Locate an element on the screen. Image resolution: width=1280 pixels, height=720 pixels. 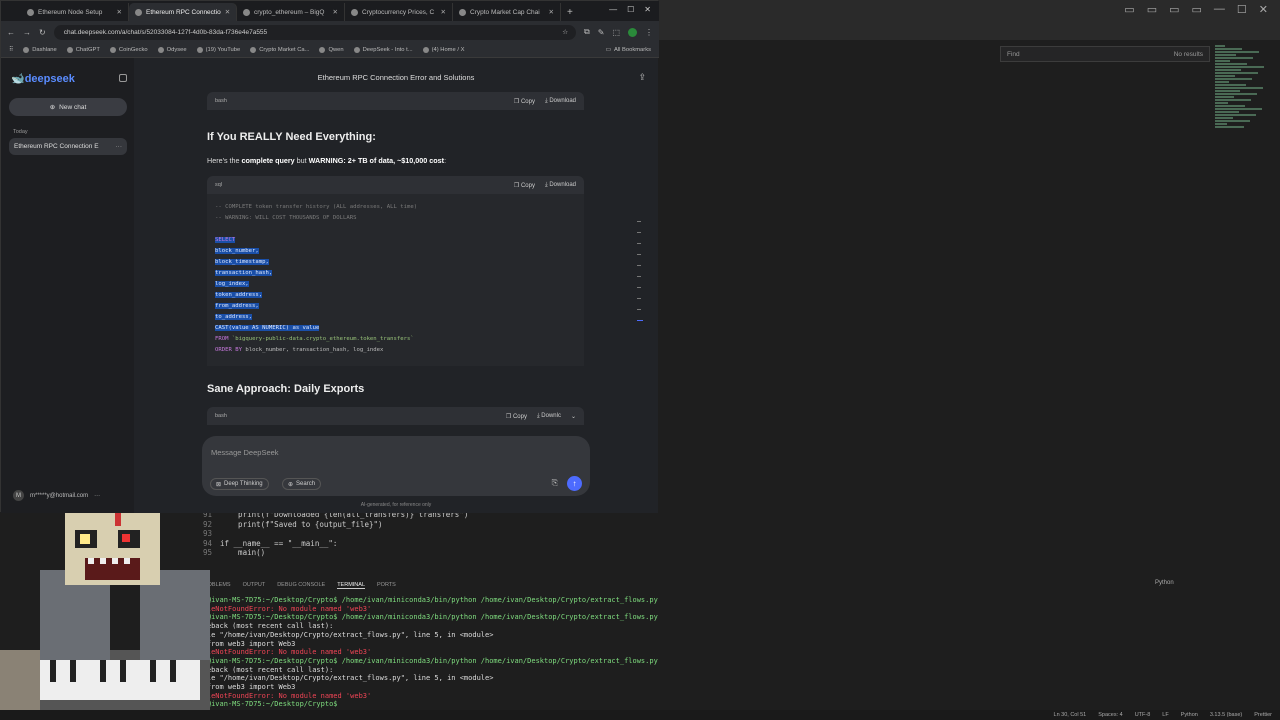
panel-tab-ports: PORTS is located at coordinates (386, 585).